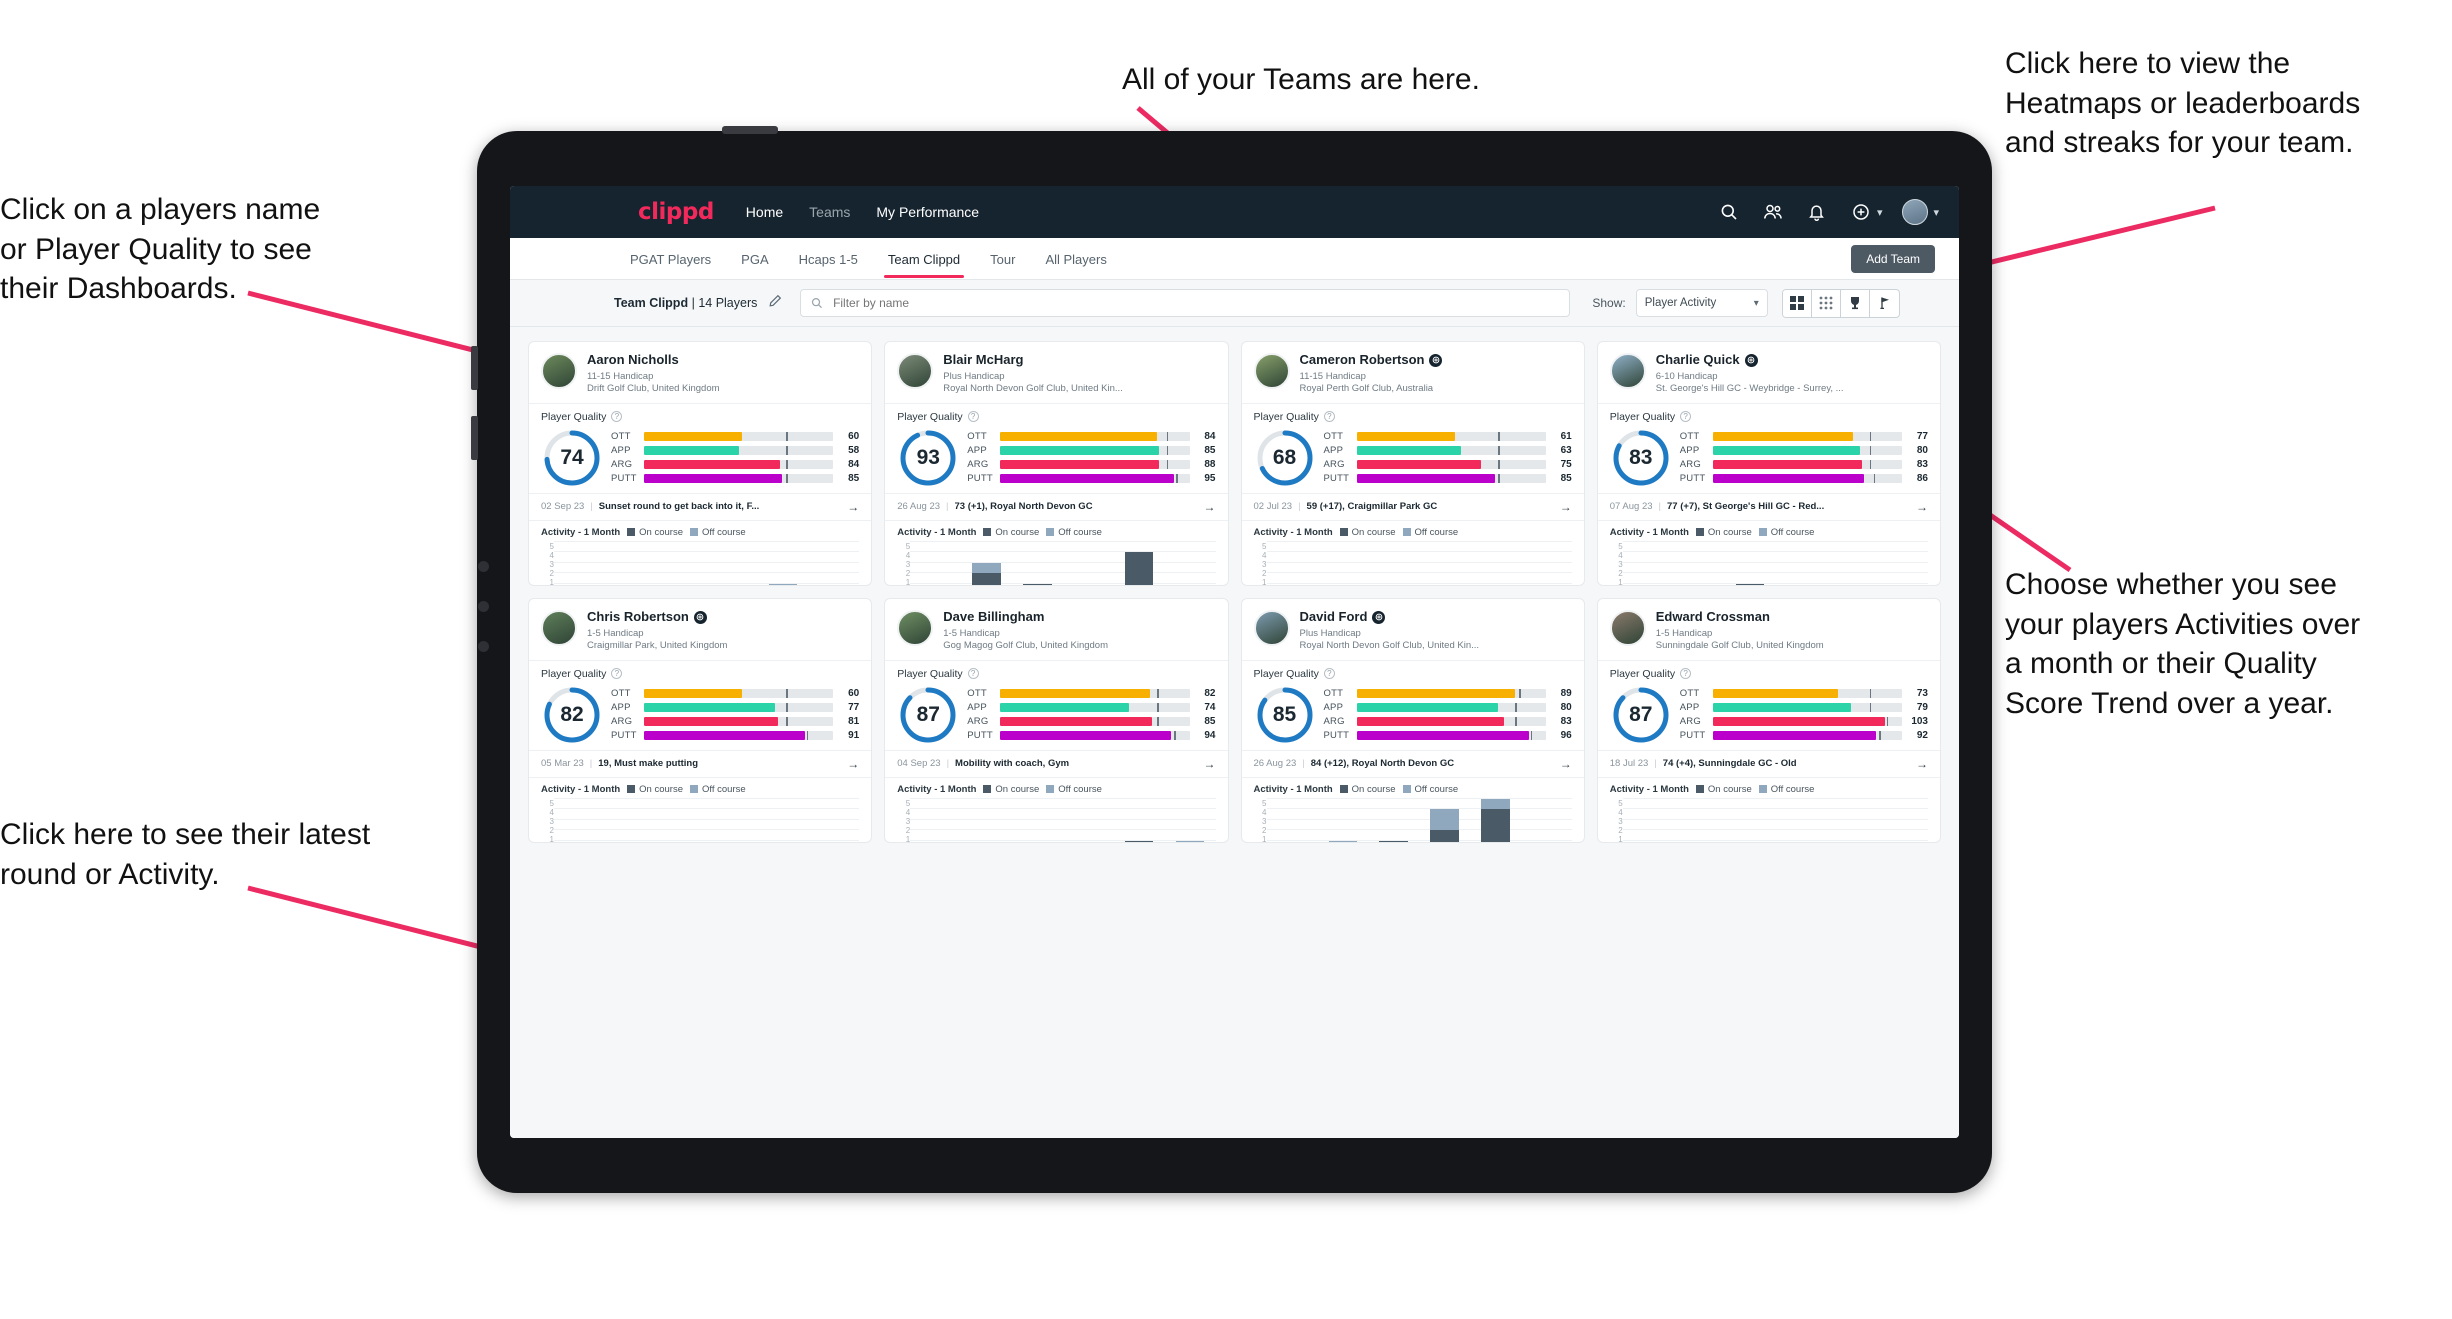 This screenshot has width=2452, height=1319. What do you see at coordinates (1915, 212) in the screenshot?
I see `avatar` at bounding box center [1915, 212].